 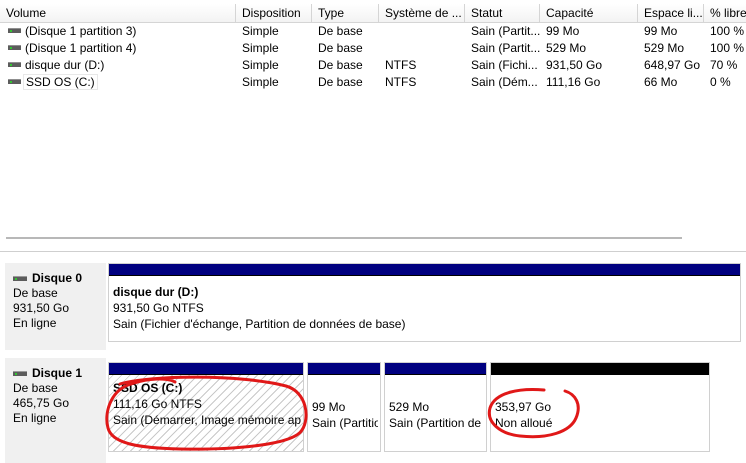 What do you see at coordinates (600, 369) in the screenshot?
I see `unallocated-bar` at bounding box center [600, 369].